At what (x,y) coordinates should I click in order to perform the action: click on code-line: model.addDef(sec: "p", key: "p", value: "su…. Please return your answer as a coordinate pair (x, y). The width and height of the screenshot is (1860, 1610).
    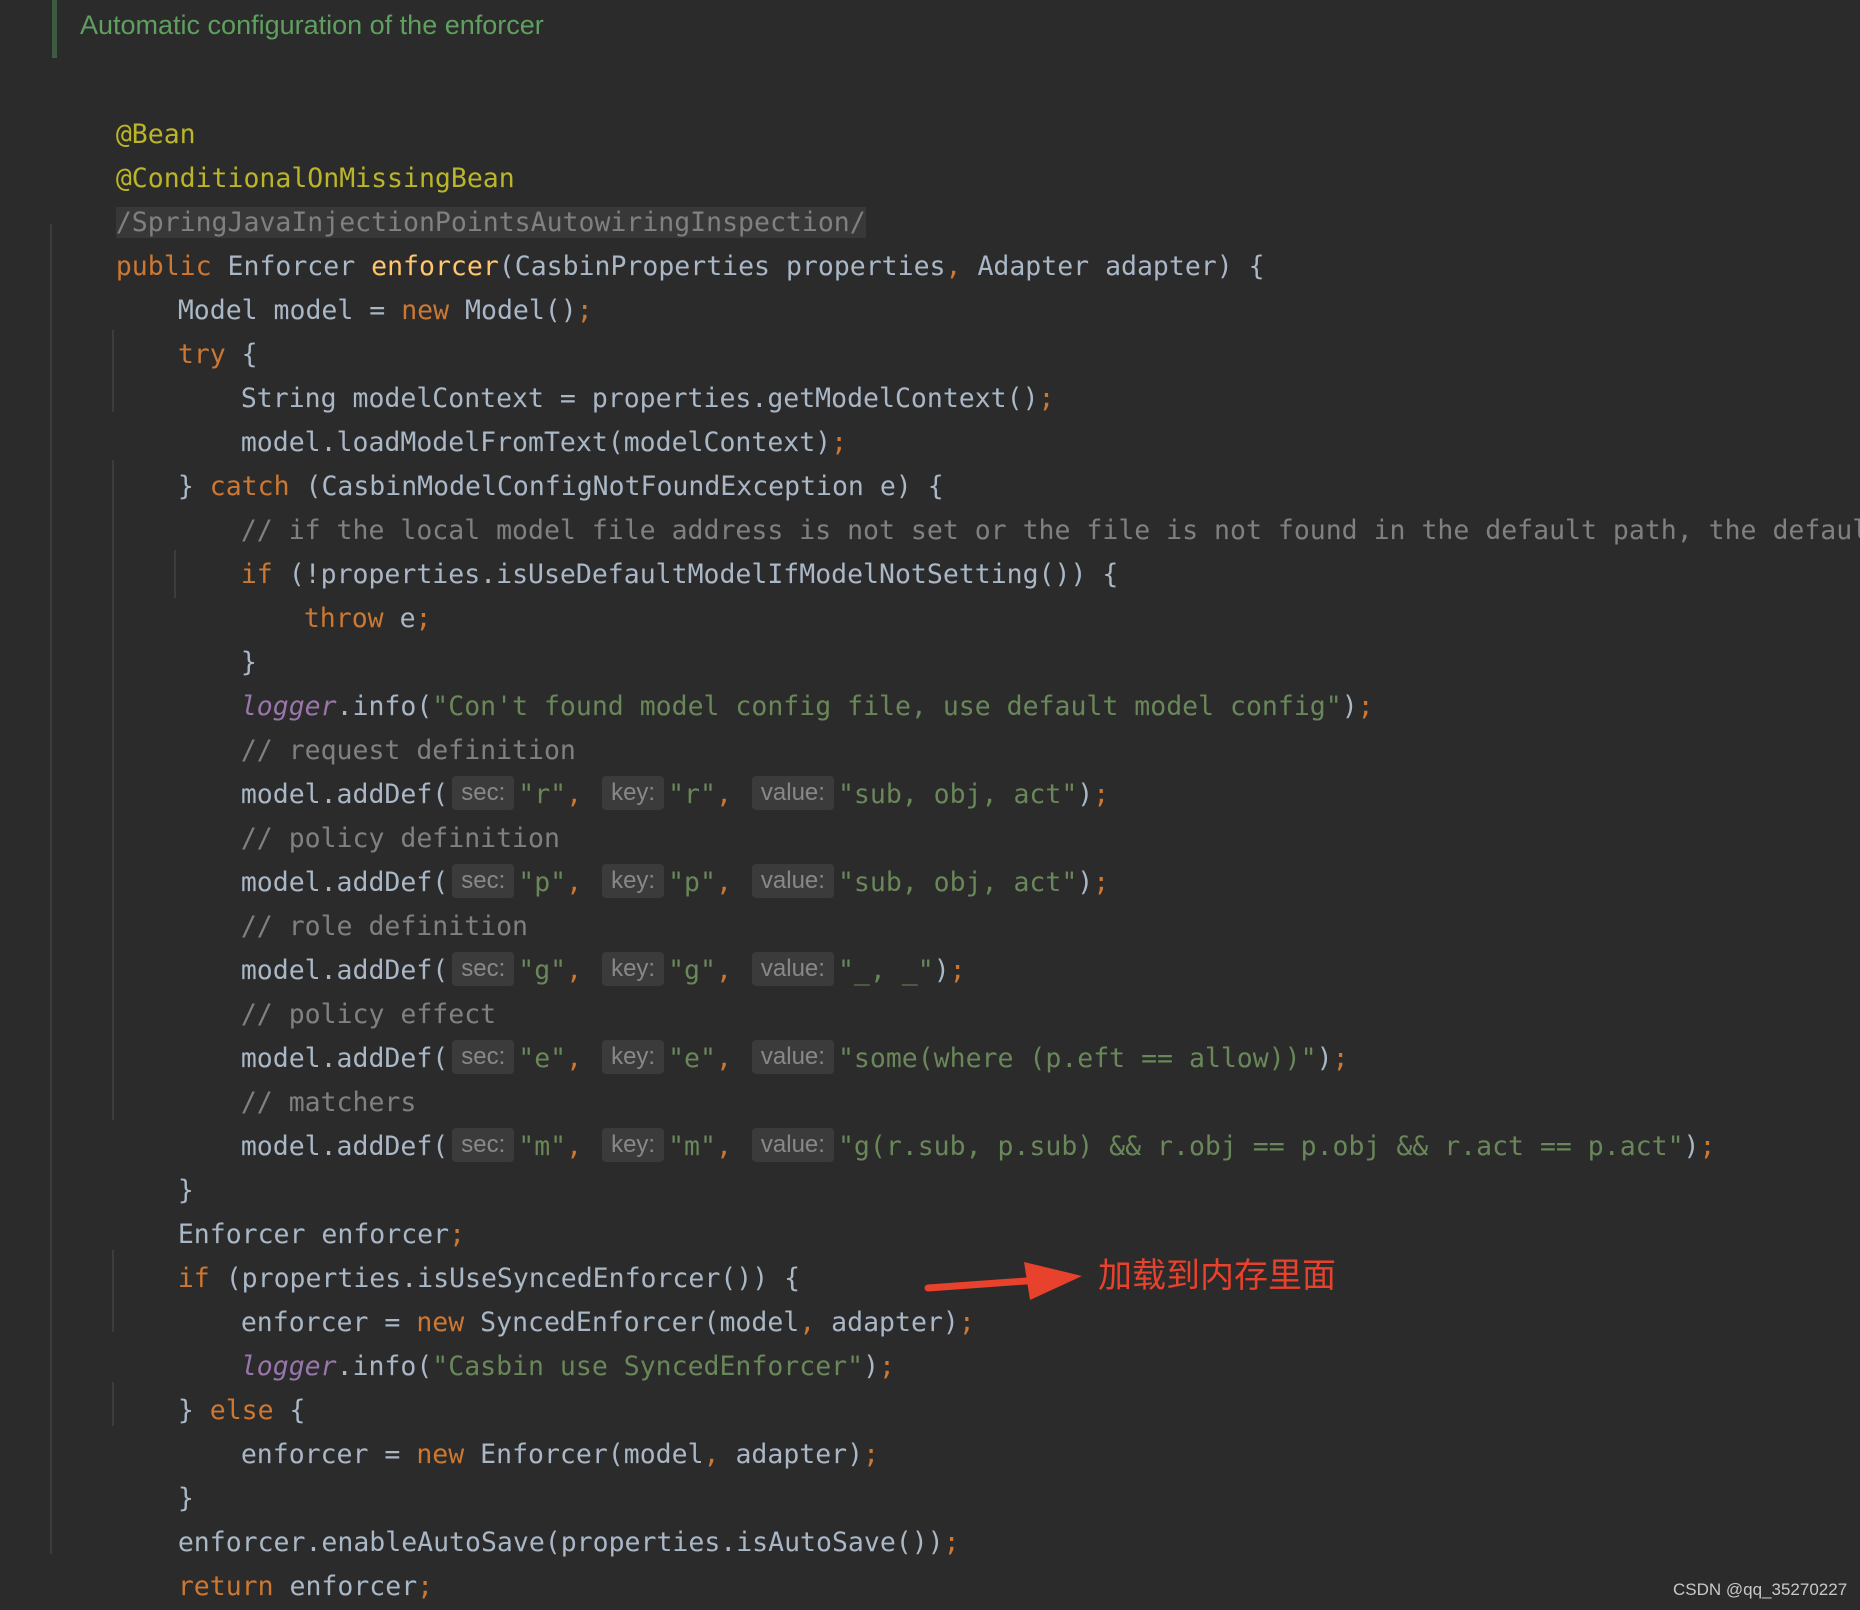
    Looking at the image, I should click on (643, 857).